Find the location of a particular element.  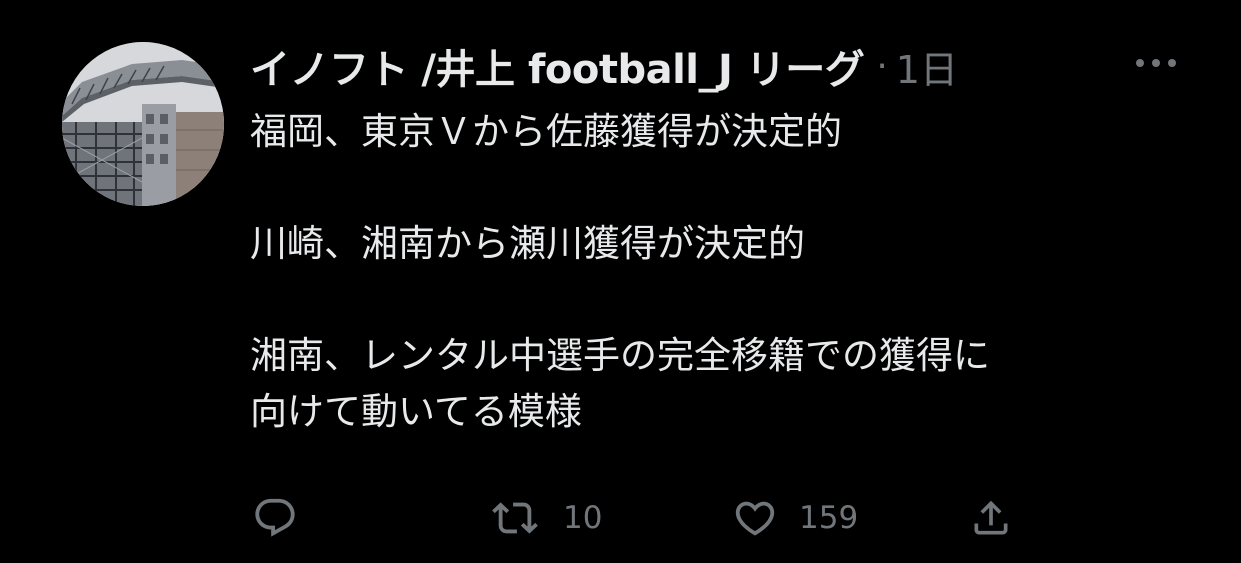

tweet-header: イノフト /井上 football_J リーグ · 1日 is located at coordinates (604, 66).